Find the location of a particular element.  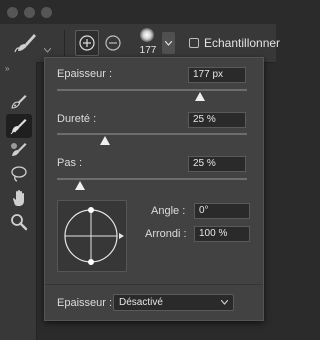

pressure-size-value: Désactivé is located at coordinates (141, 302).